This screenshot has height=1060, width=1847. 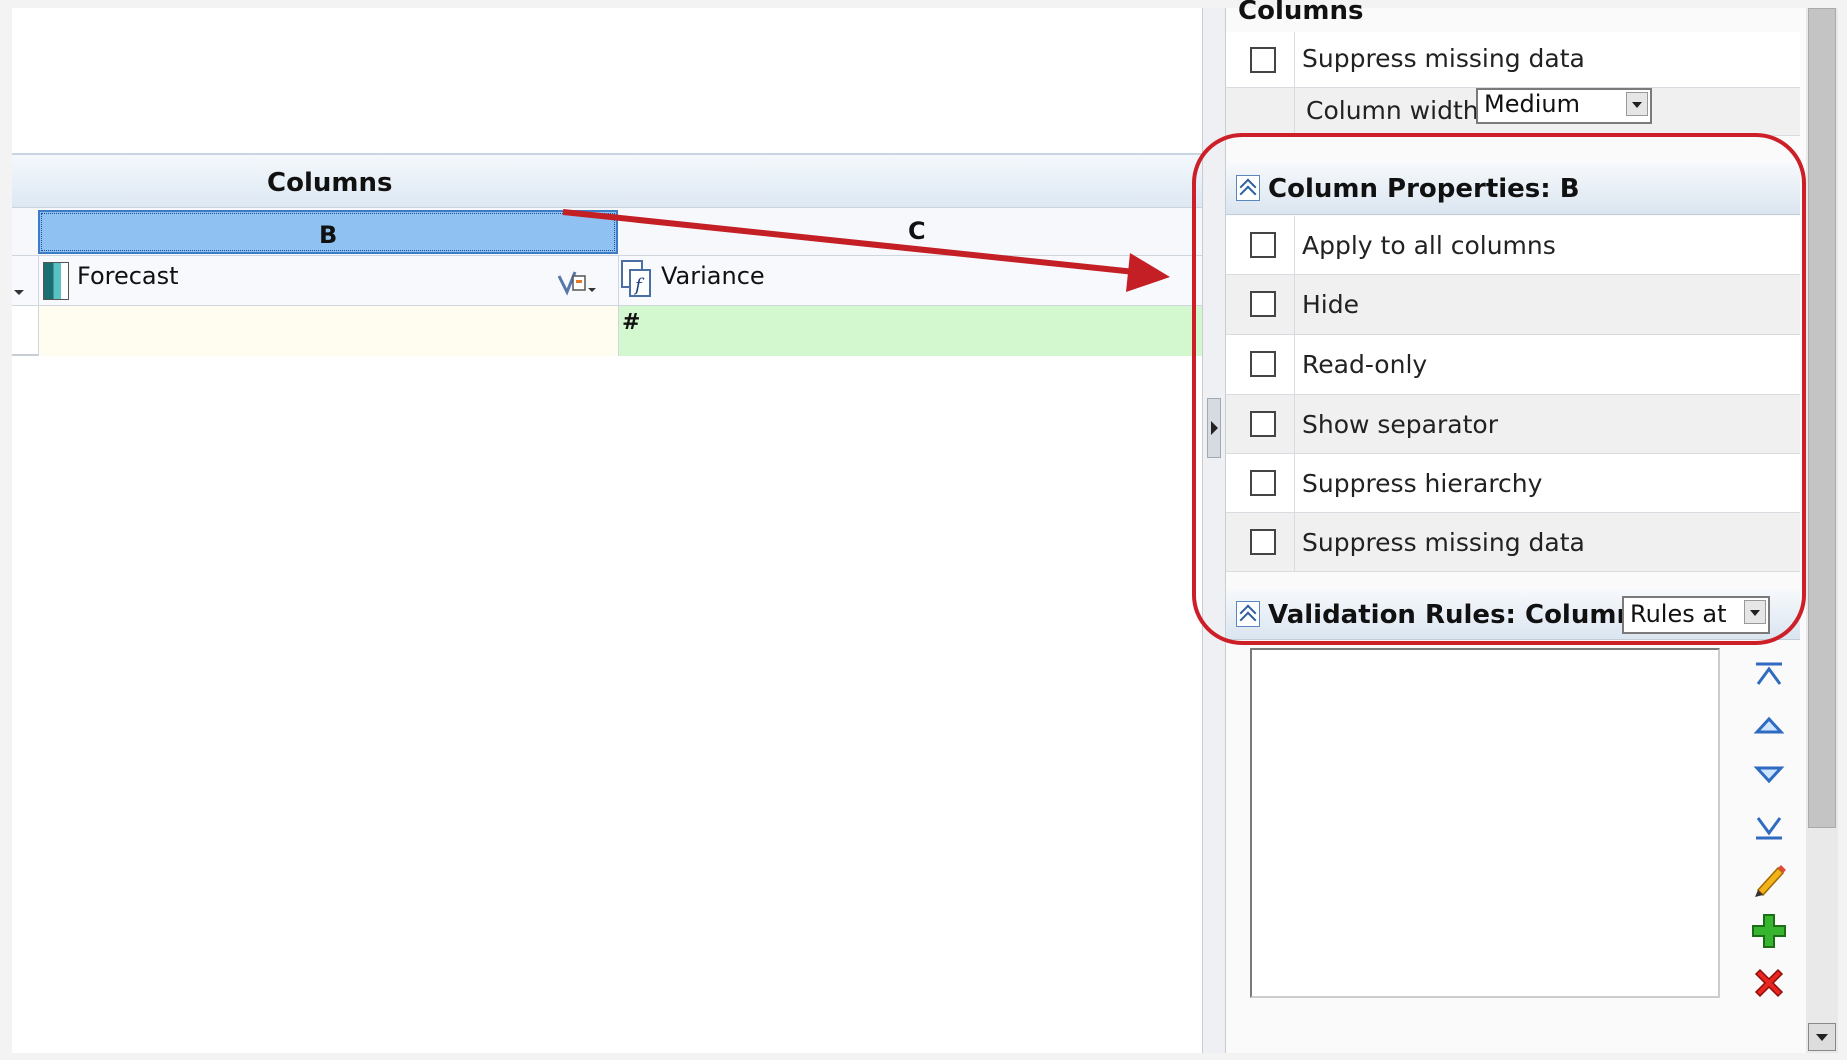 I want to click on validation-rules-header: Validation Rules: Column B Rules at, so click(x=1513, y=615).